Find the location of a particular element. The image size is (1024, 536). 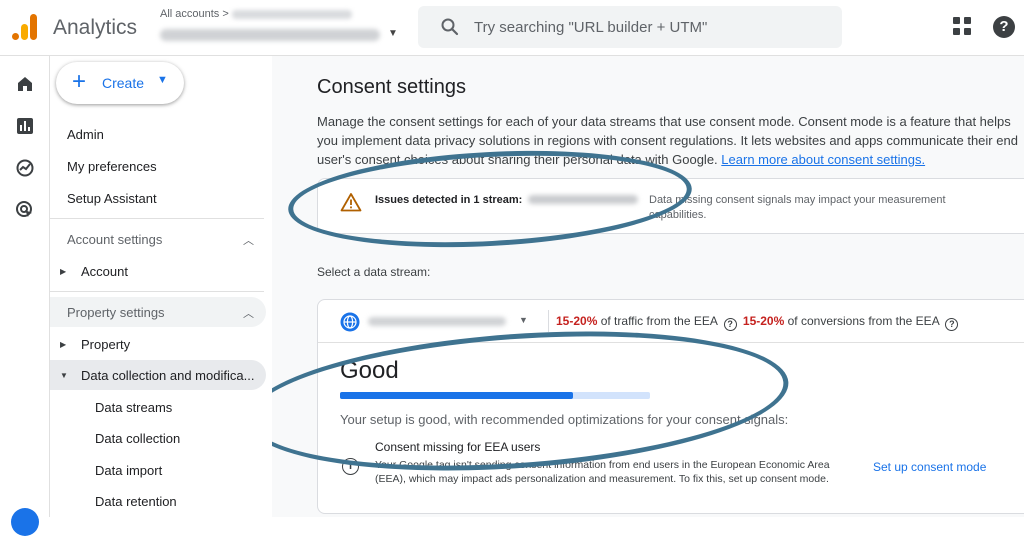

advertising-icon is located at coordinates (25, 210).